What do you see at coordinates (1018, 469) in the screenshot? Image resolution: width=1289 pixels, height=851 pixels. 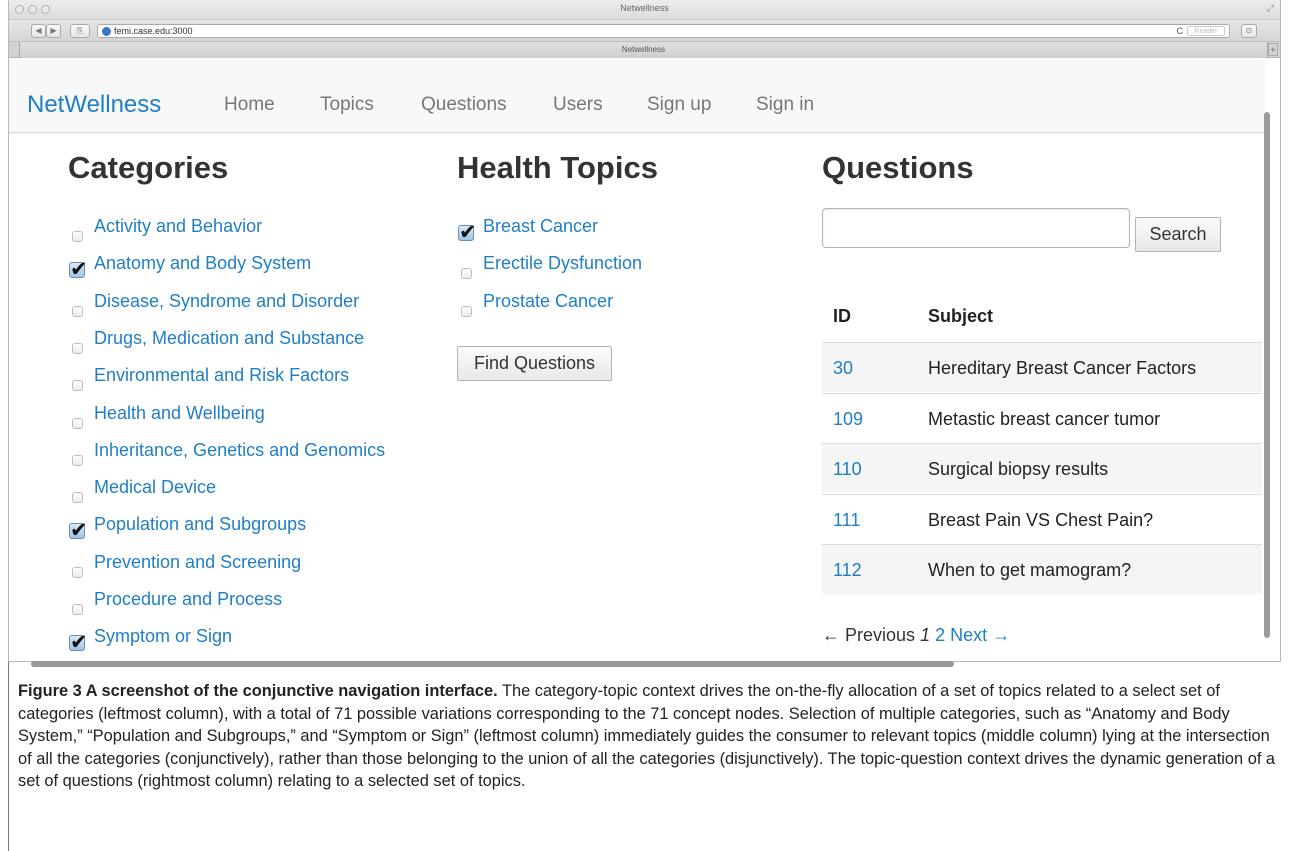 I see `question-subject: Surgical biopsy results` at bounding box center [1018, 469].